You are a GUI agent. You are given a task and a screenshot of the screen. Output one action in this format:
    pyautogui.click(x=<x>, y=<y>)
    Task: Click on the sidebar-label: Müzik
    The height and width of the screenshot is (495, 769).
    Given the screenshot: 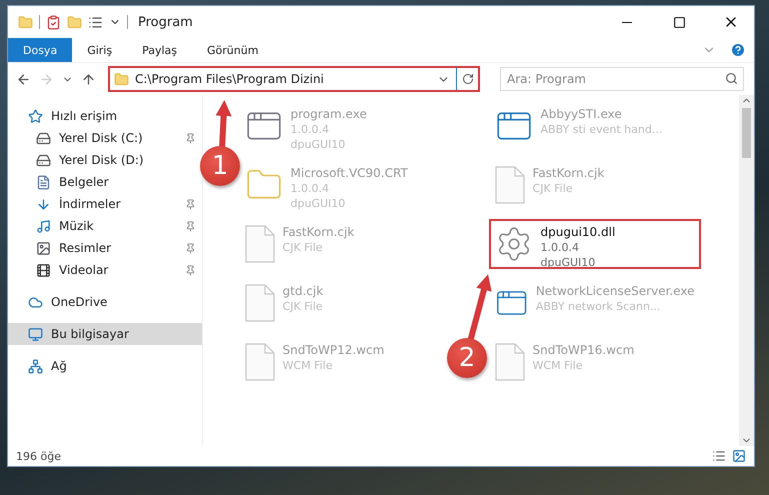 What is the action you would take?
    pyautogui.click(x=77, y=226)
    